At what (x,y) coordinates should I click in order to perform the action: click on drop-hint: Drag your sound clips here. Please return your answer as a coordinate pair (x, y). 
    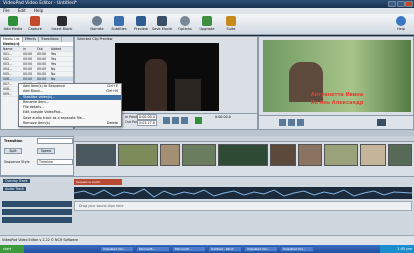
    Looking at the image, I should click on (101, 206).